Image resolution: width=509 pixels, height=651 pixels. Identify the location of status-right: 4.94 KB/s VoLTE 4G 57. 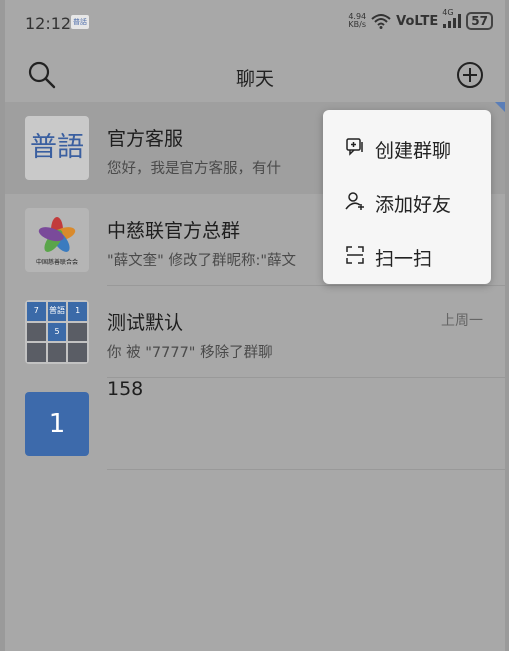
(420, 19).